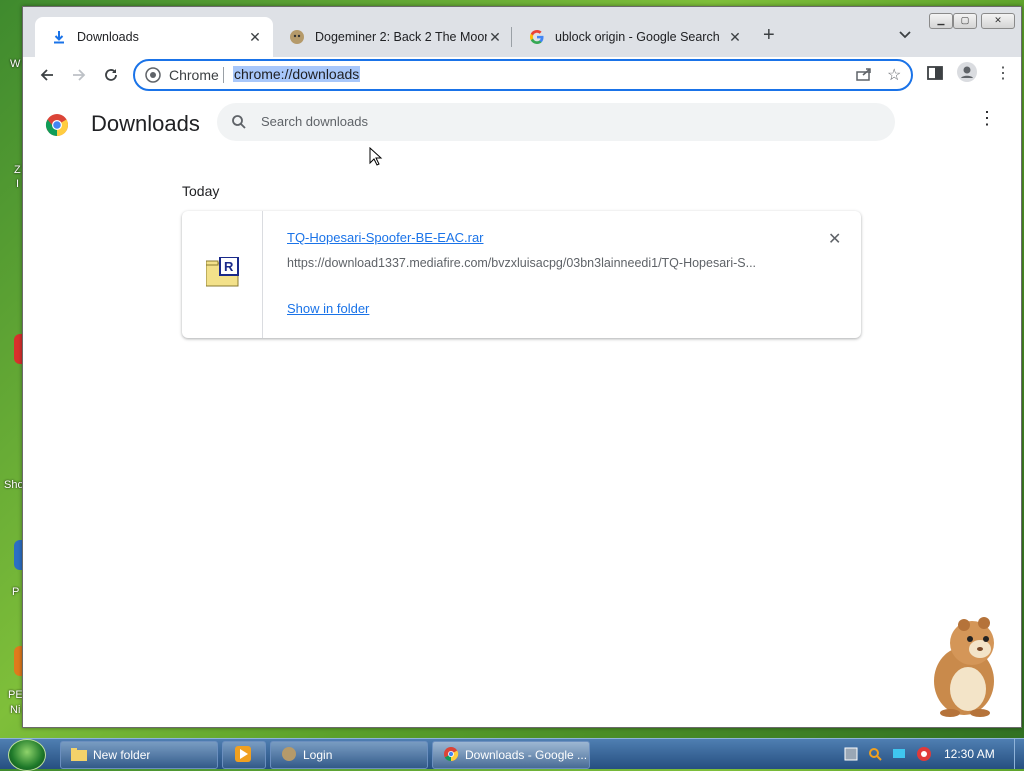 This screenshot has width=1024, height=771. I want to click on desktop-icon-label: I, so click(18, 184).